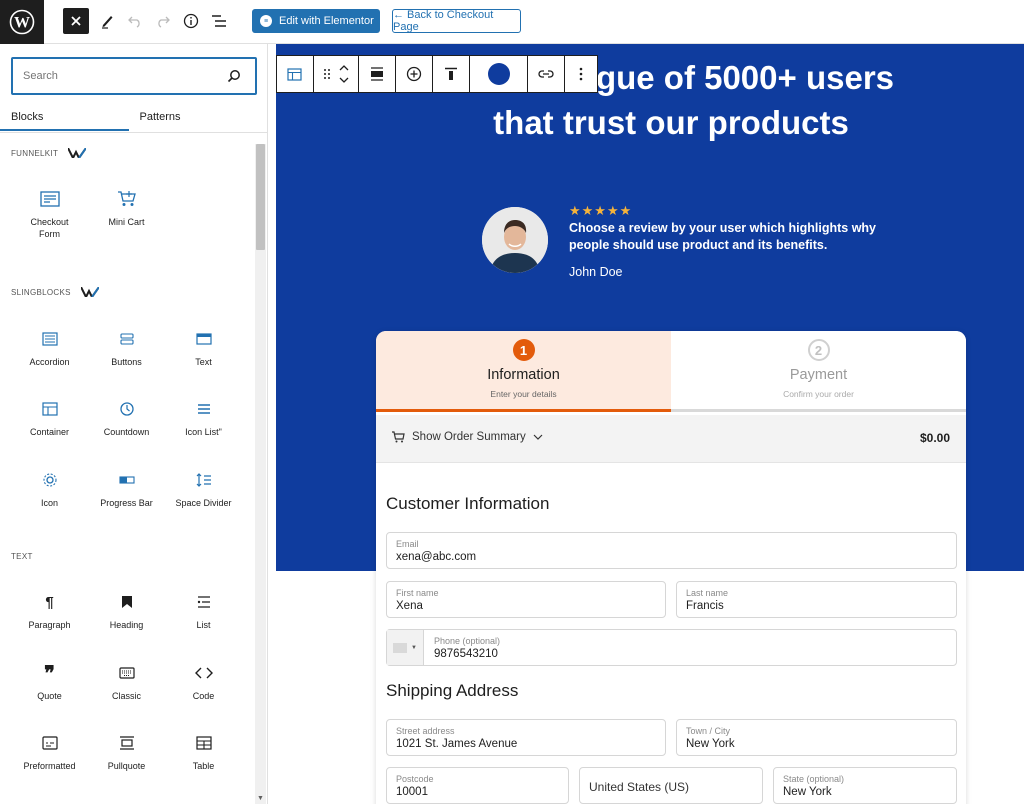 This screenshot has height=804, width=1024. Describe the element at coordinates (581, 74) in the screenshot. I see `options-button` at that location.